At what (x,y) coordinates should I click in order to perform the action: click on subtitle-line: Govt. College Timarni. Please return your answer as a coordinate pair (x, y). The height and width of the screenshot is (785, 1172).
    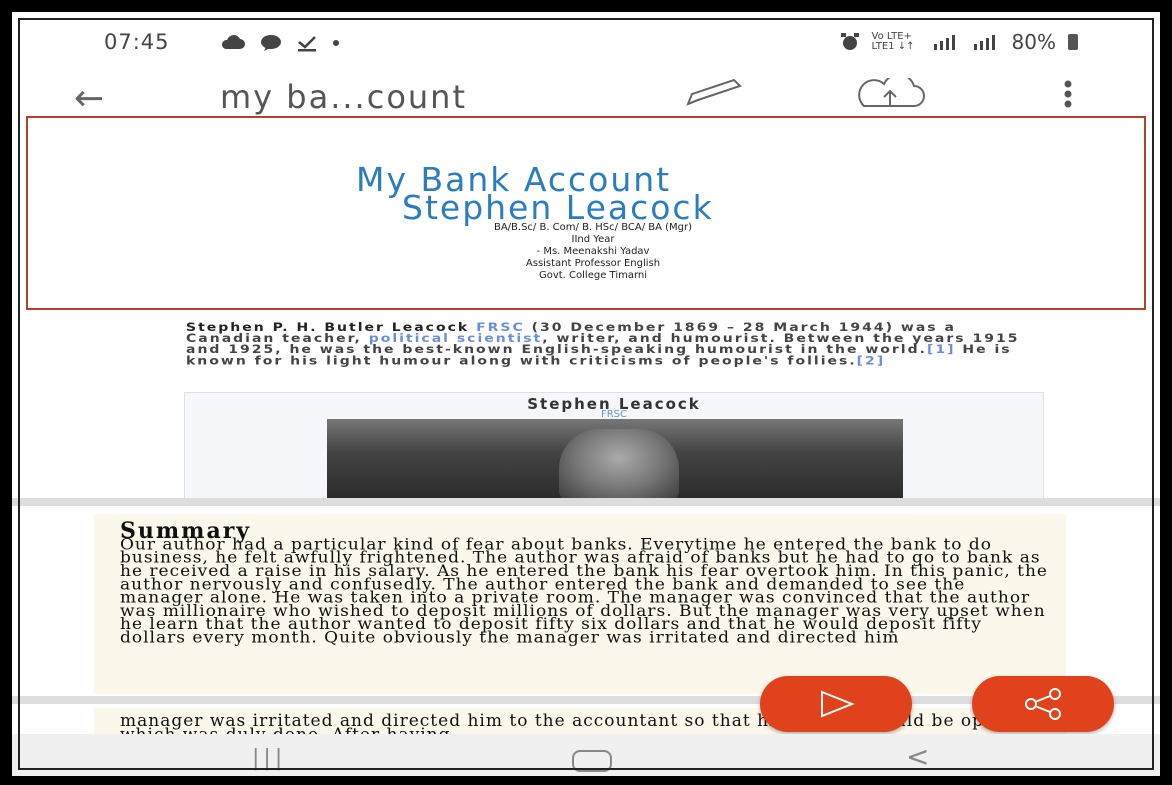
    Looking at the image, I should click on (593, 275).